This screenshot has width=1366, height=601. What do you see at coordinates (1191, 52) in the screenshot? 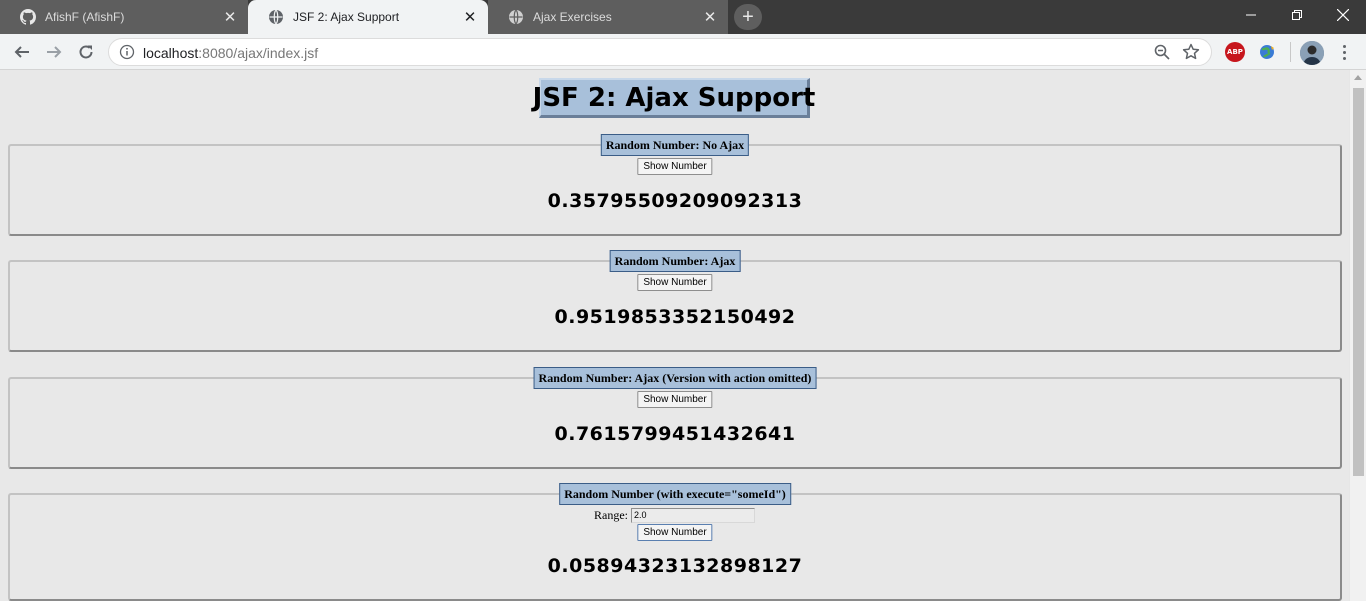
I see `bookmark-star-icon` at bounding box center [1191, 52].